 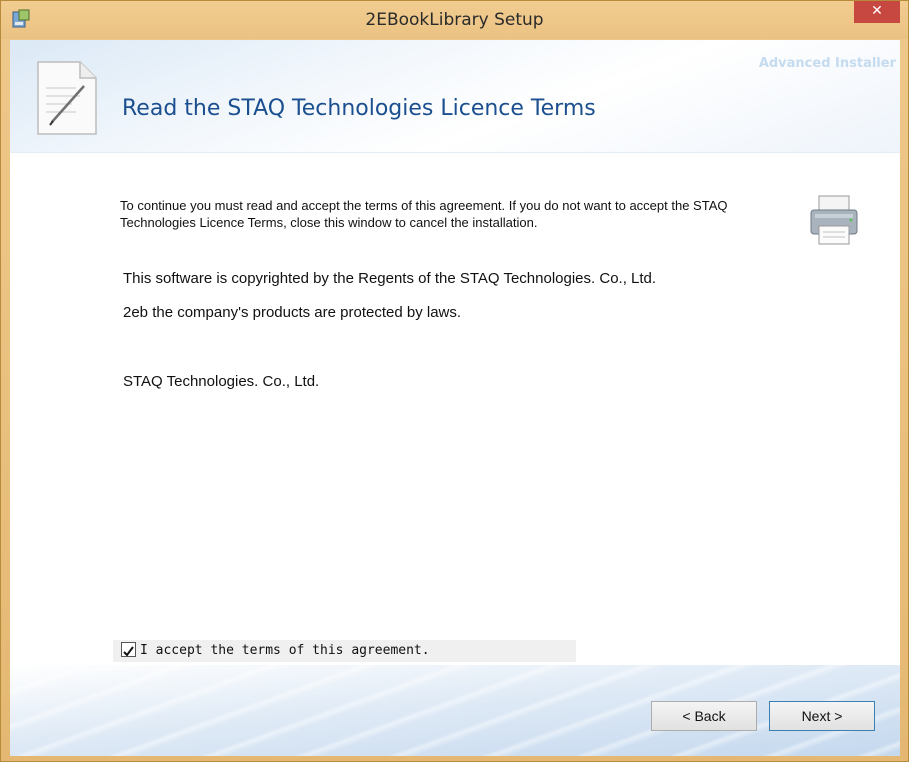 I want to click on checkmark-icon, so click(x=128, y=651).